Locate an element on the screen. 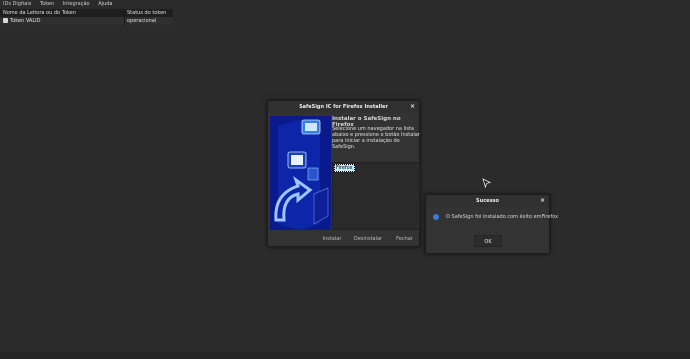 The height and width of the screenshot is (359, 690). menu-integracao: Integração is located at coordinates (76, 4).